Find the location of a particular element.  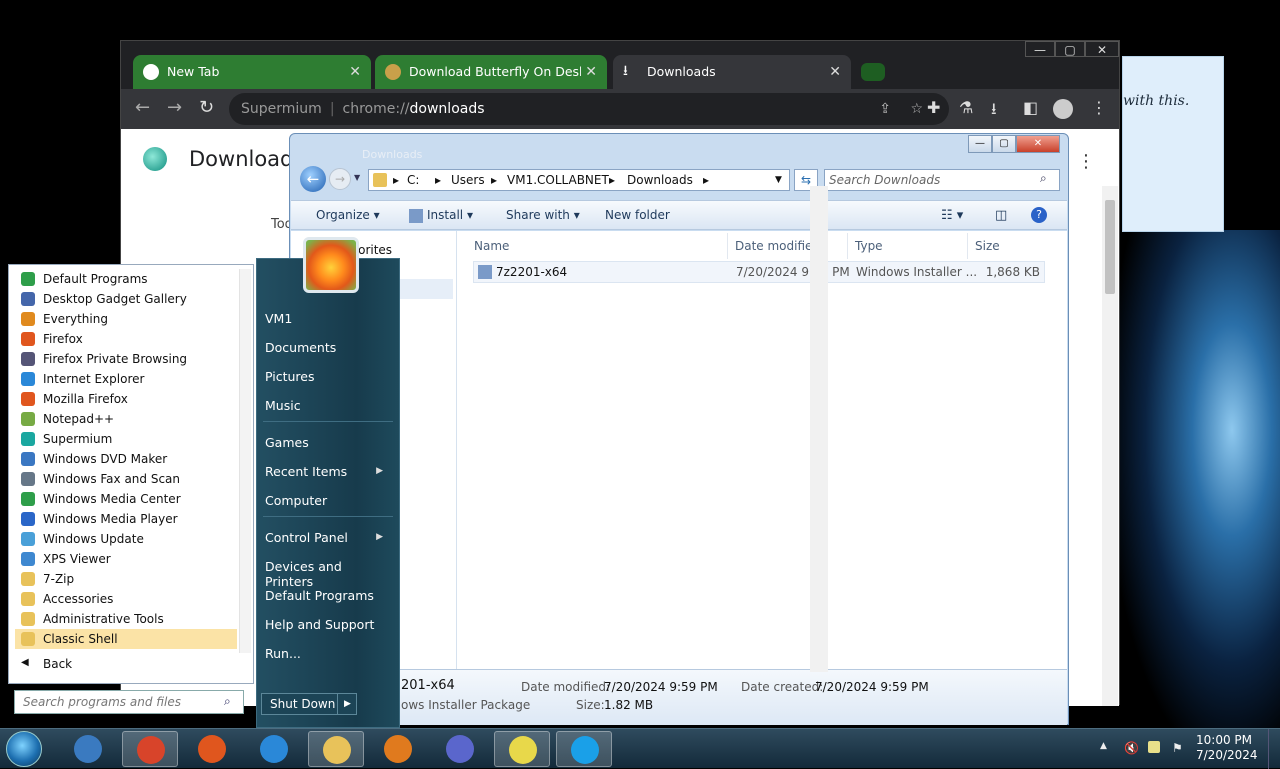

breadcrumb-item-vm1: VM1.COLLABNET is located at coordinates (558, 180).